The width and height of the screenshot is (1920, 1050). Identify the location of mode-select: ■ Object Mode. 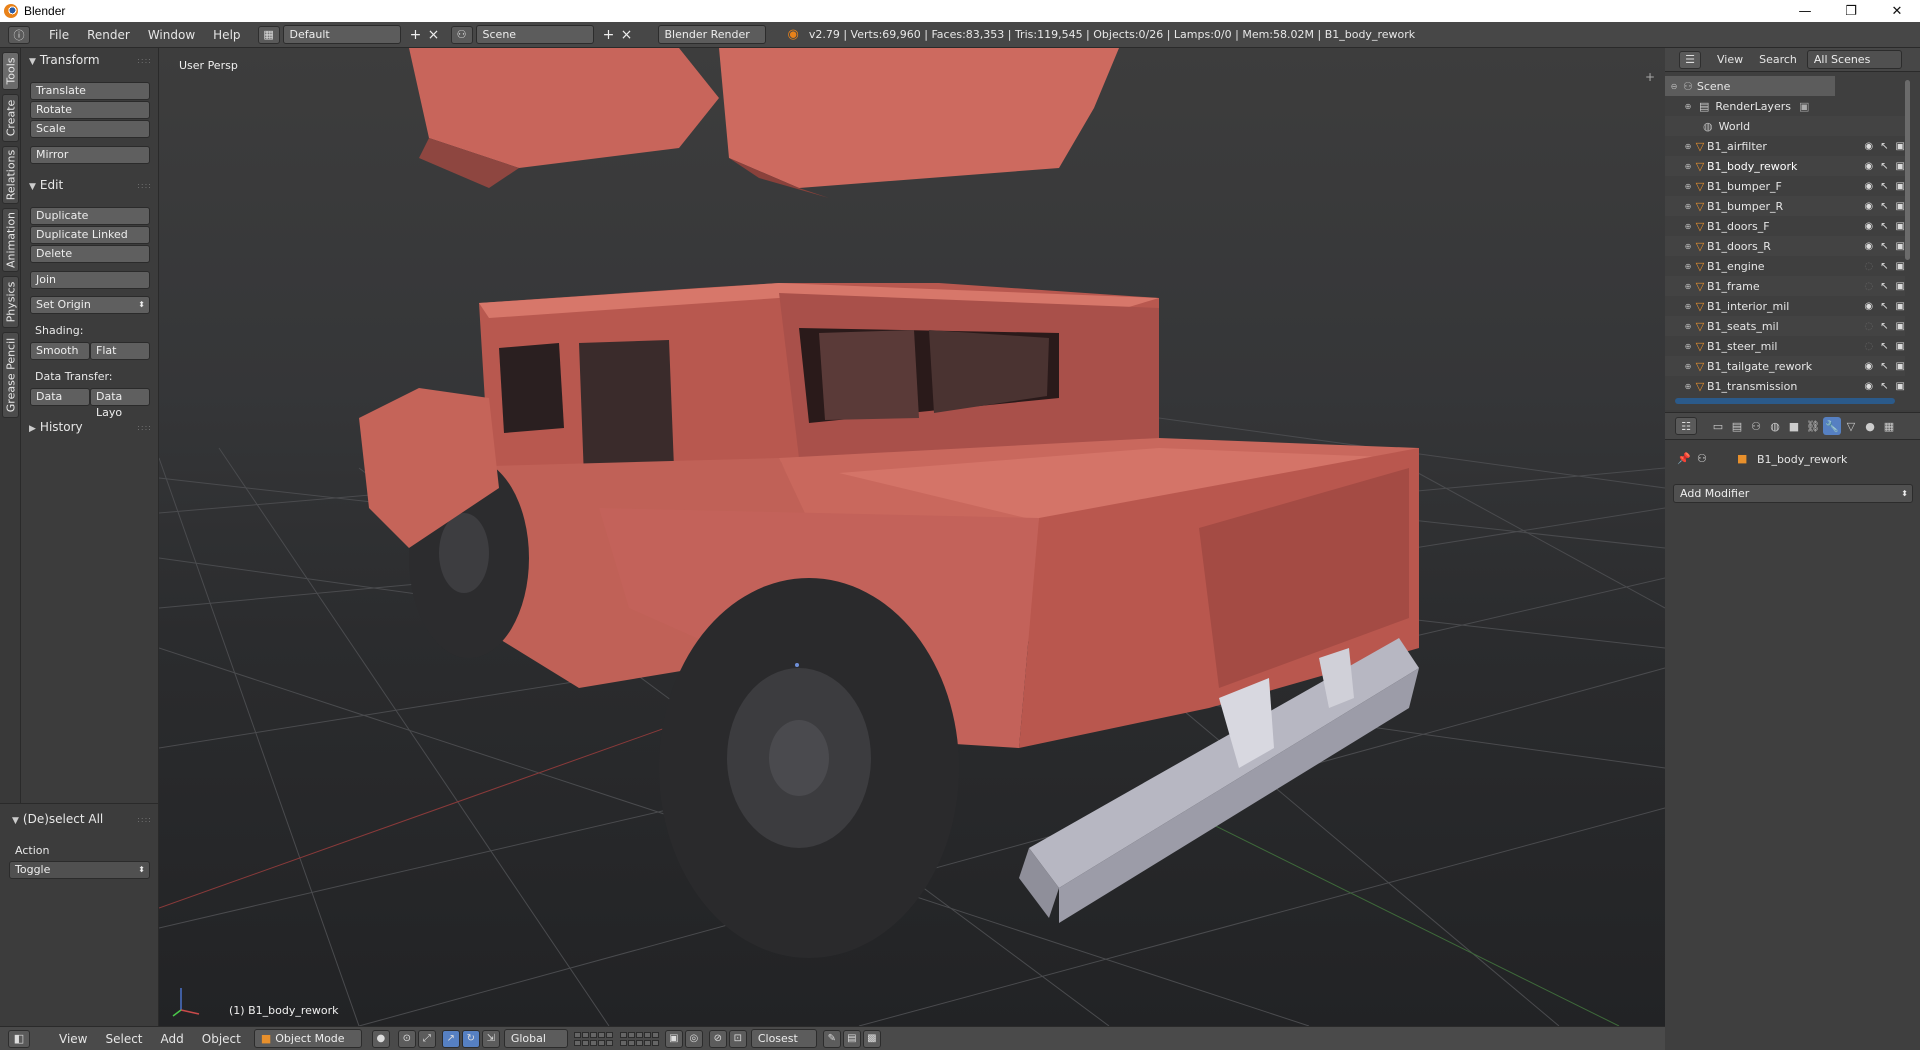
(307, 1038).